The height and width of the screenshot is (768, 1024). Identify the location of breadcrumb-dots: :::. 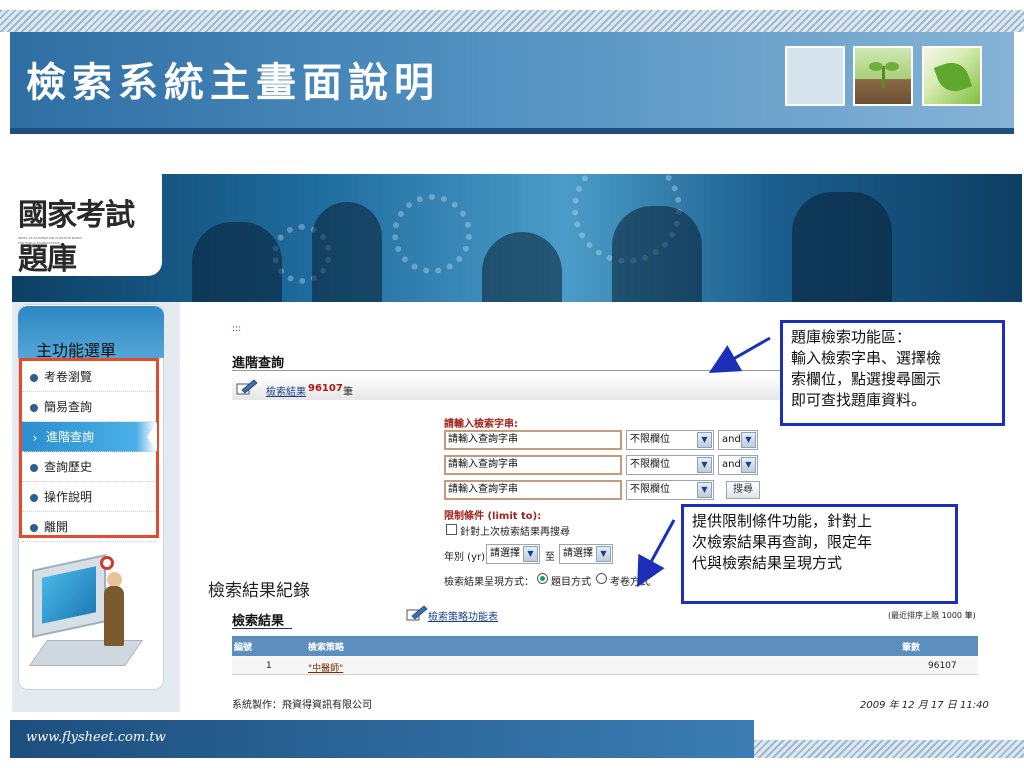
(236, 329).